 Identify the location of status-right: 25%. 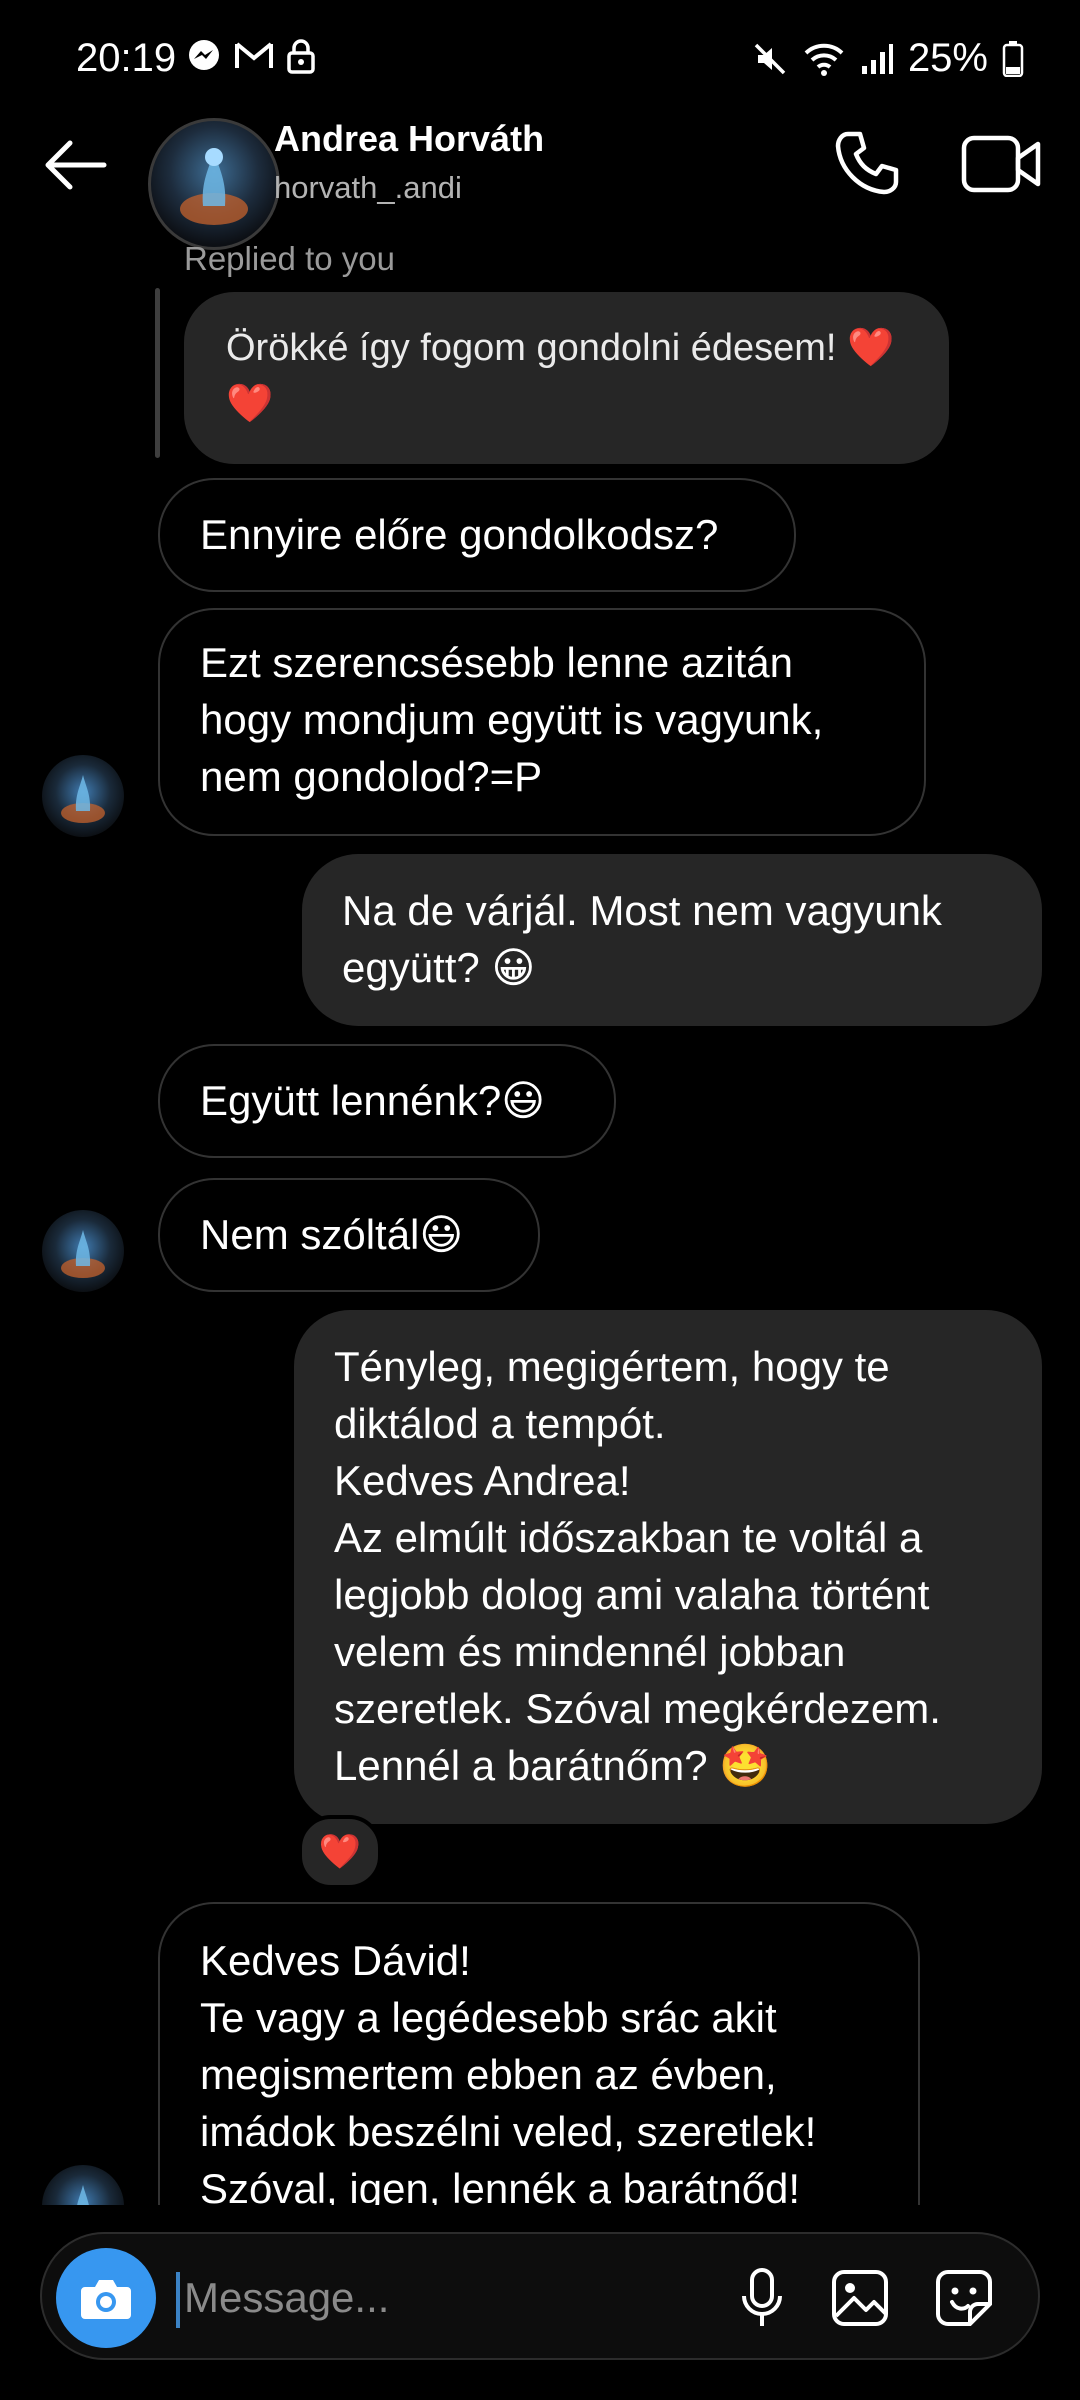
(888, 58).